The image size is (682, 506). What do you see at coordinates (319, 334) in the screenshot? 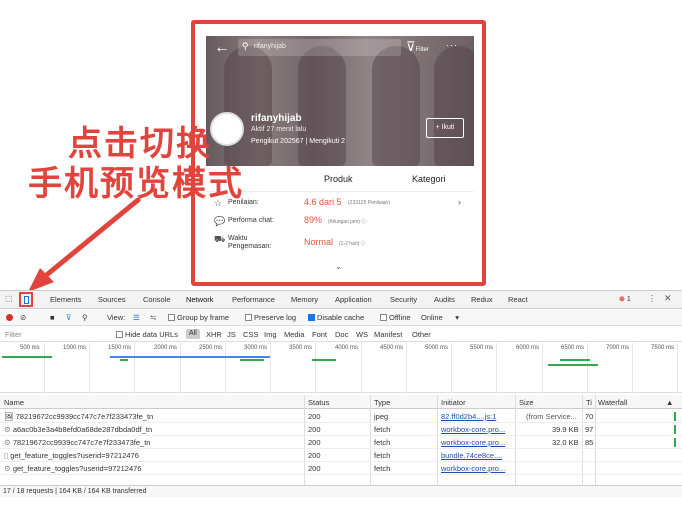
I see `type-filter-font: Font` at bounding box center [319, 334].